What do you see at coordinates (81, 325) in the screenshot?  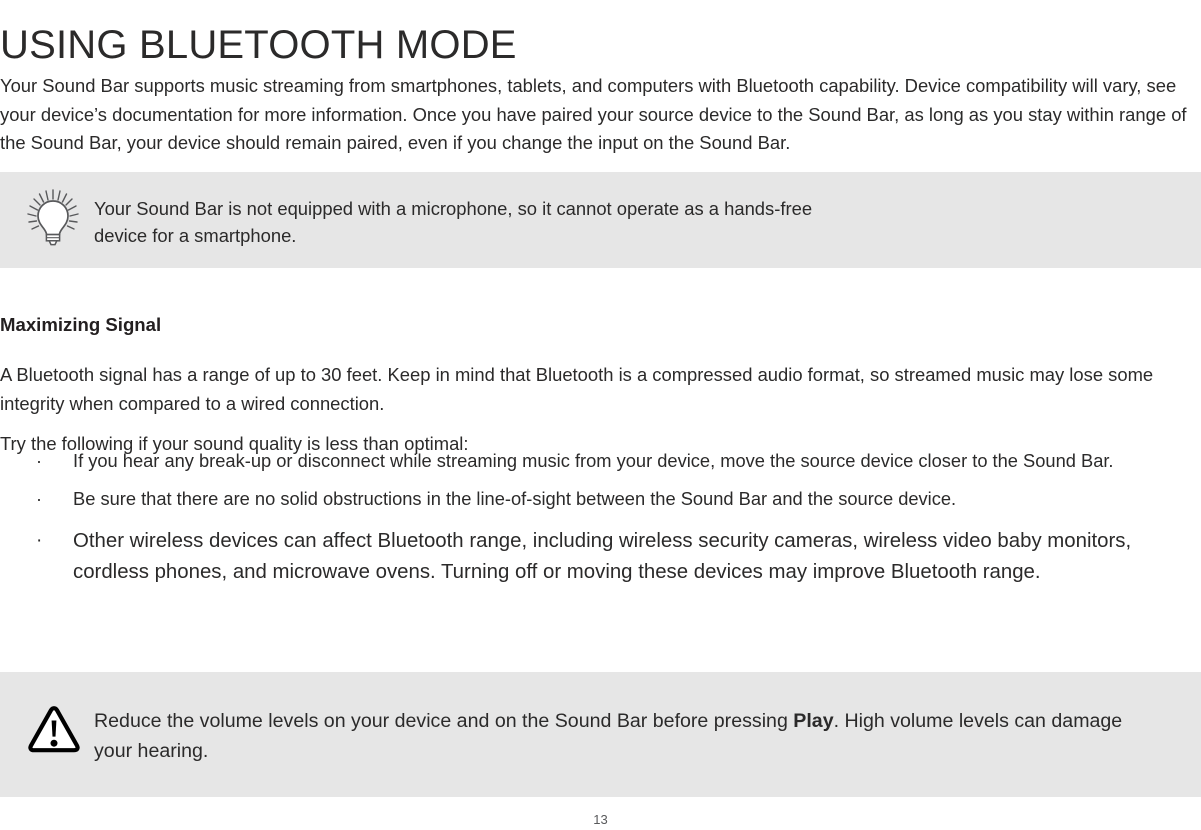 I see `section-heading-maximizing-signal: Maximizing Signal` at bounding box center [81, 325].